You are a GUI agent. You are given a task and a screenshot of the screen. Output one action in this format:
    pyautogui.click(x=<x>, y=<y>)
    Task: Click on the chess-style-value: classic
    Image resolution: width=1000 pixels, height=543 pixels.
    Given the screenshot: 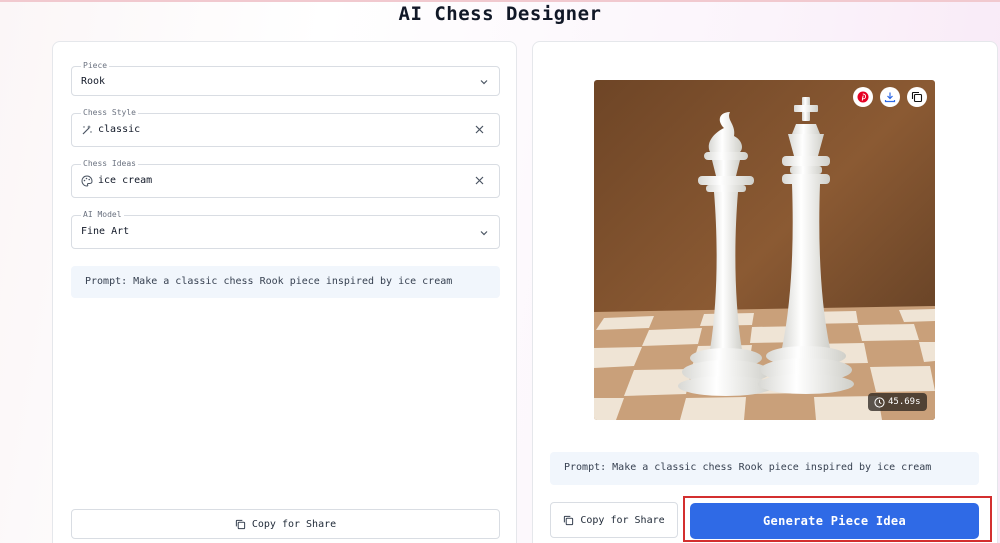 What is the action you would take?
    pyautogui.click(x=119, y=129)
    